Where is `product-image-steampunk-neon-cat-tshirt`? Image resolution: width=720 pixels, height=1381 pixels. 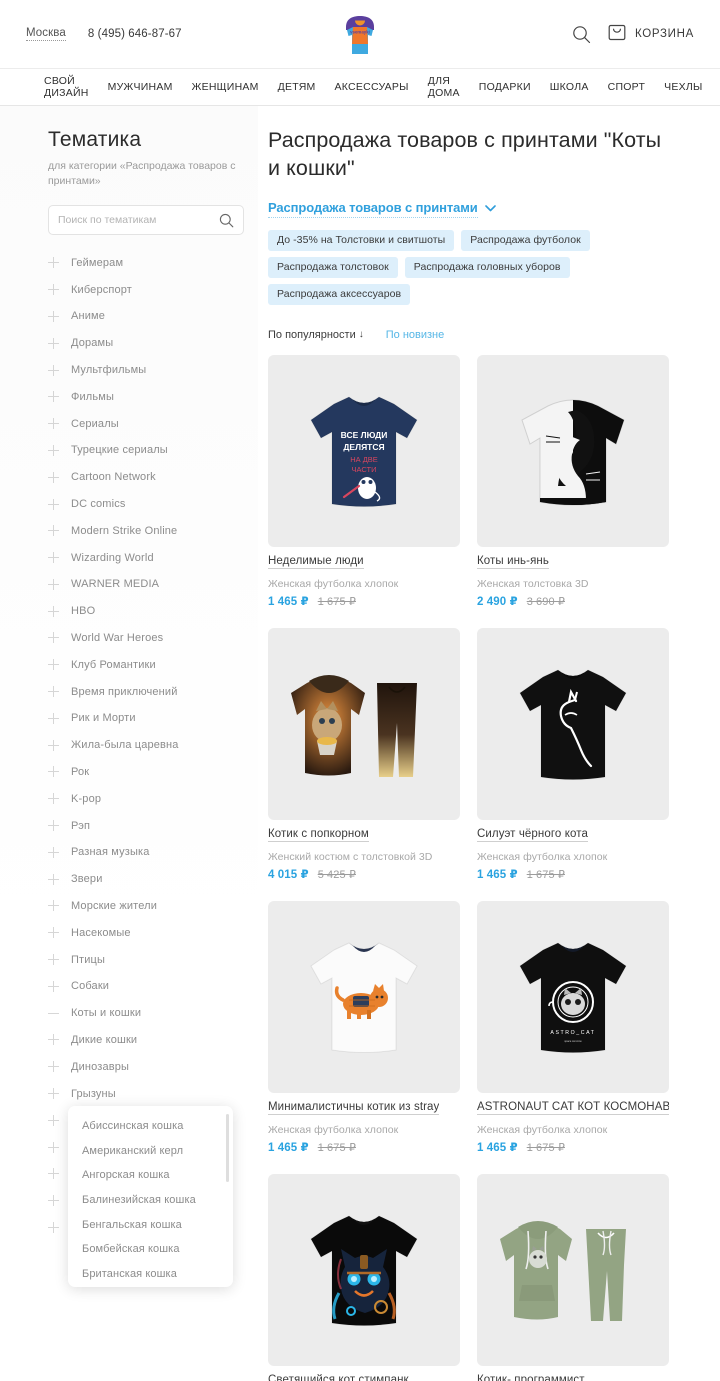
product-image-steampunk-neon-cat-tshirt is located at coordinates (364, 1269).